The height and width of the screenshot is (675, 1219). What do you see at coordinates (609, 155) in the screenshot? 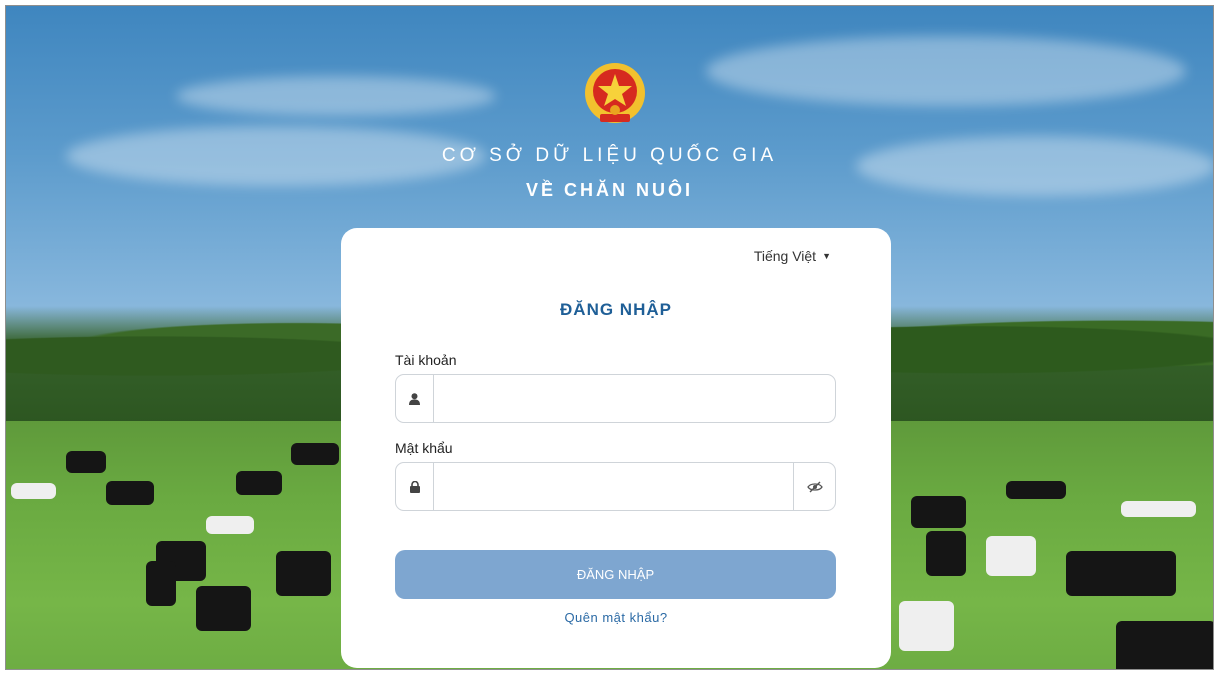
I see `site-title-line1: CƠ SỞ DỮ LIỆU QUỐC GIA` at bounding box center [609, 155].